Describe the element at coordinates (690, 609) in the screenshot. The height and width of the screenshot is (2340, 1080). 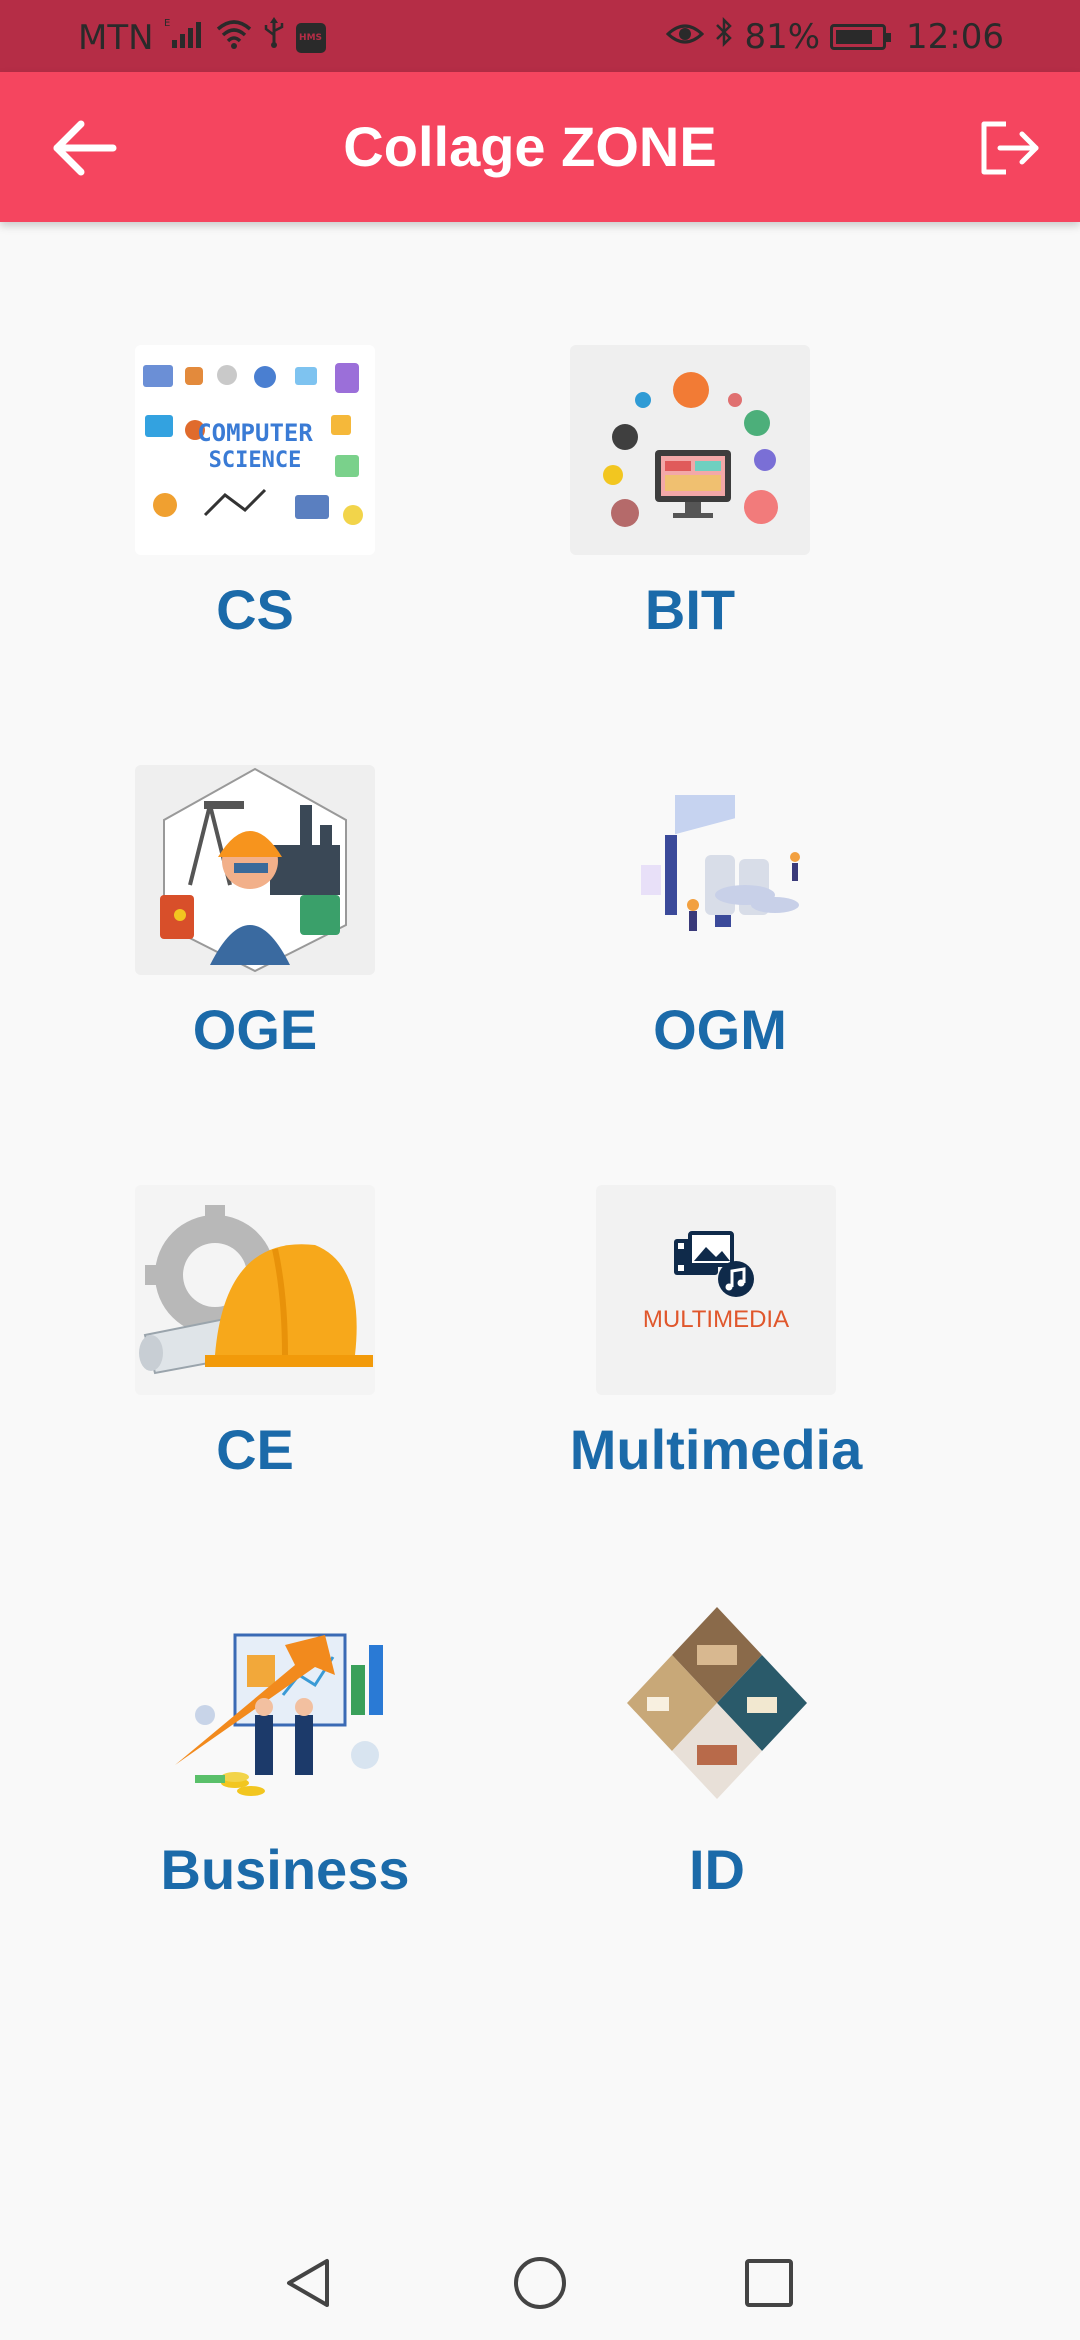
I see `tile-label: BIT` at that location.